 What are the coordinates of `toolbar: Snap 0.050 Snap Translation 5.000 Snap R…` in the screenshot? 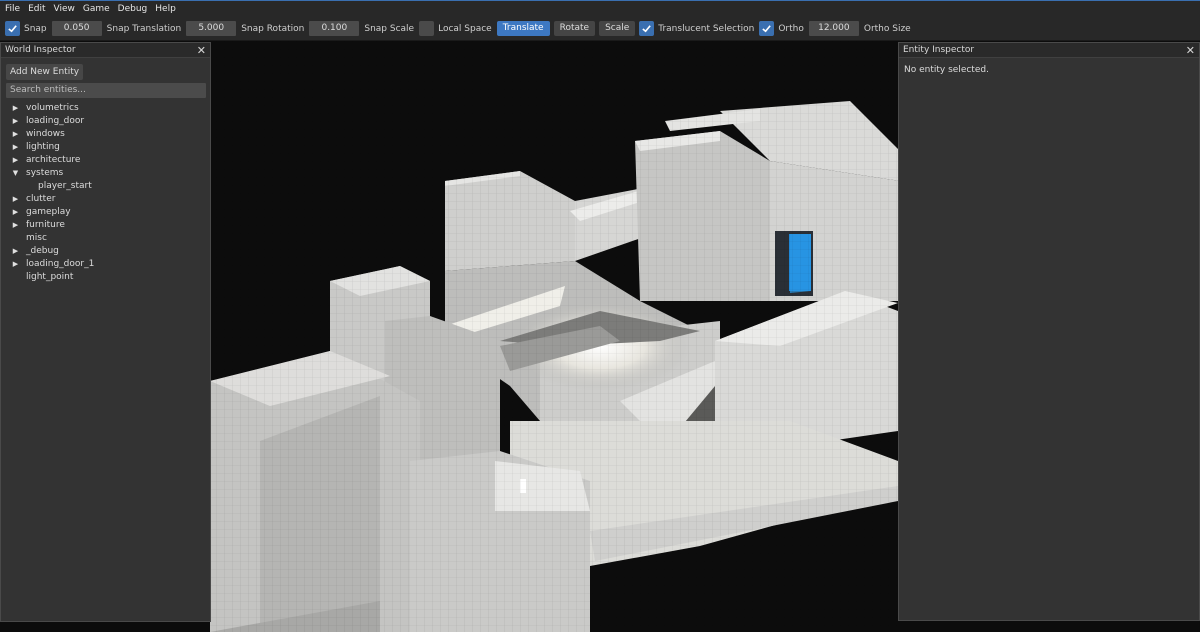 It's located at (600, 29).